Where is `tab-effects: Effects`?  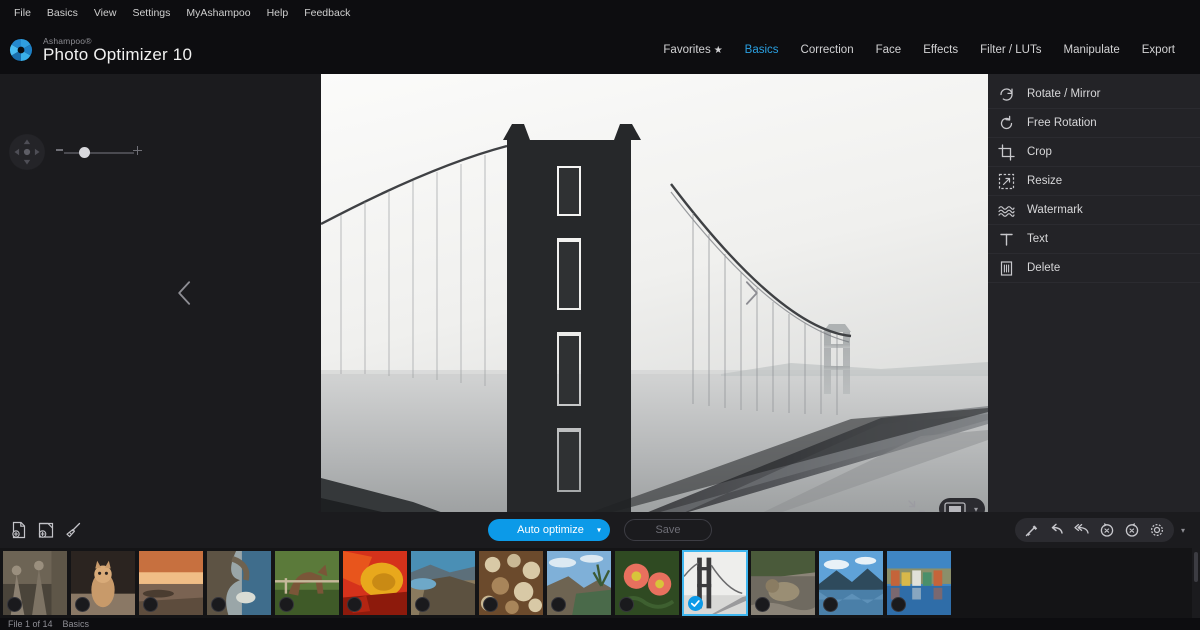
tab-effects: Effects is located at coordinates (940, 50).